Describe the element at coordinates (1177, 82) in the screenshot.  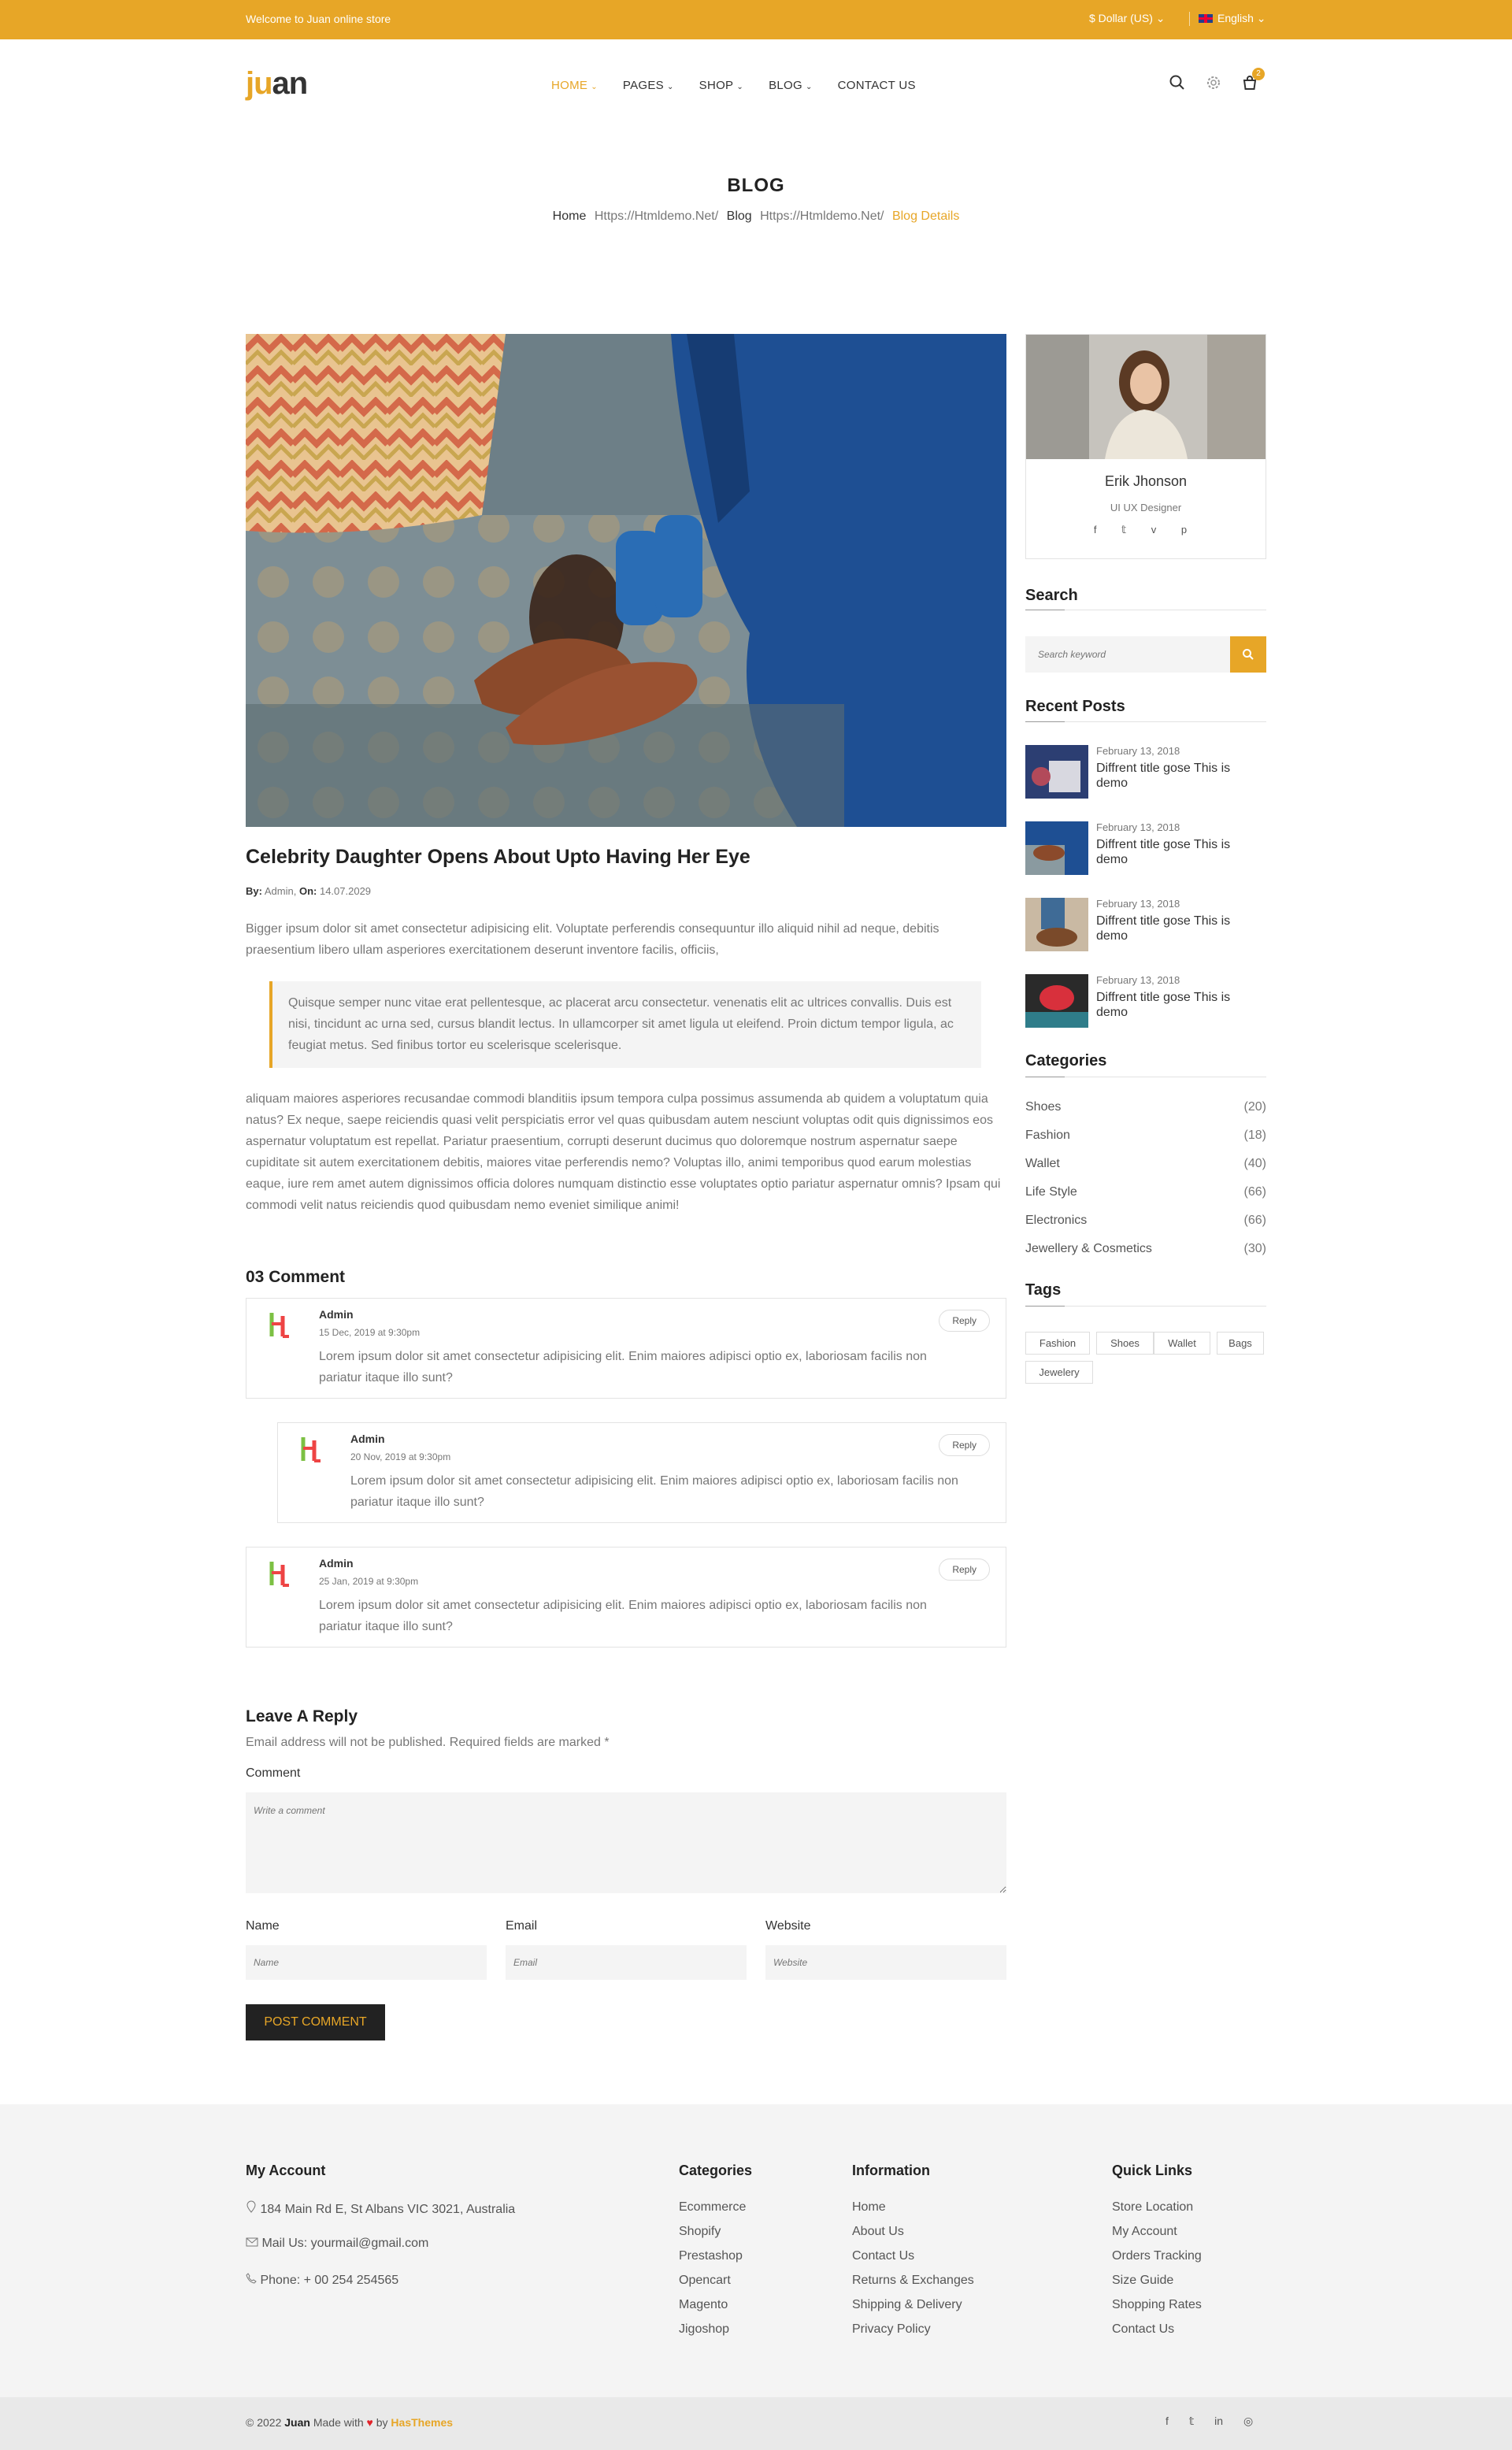
I see `search-icon` at that location.